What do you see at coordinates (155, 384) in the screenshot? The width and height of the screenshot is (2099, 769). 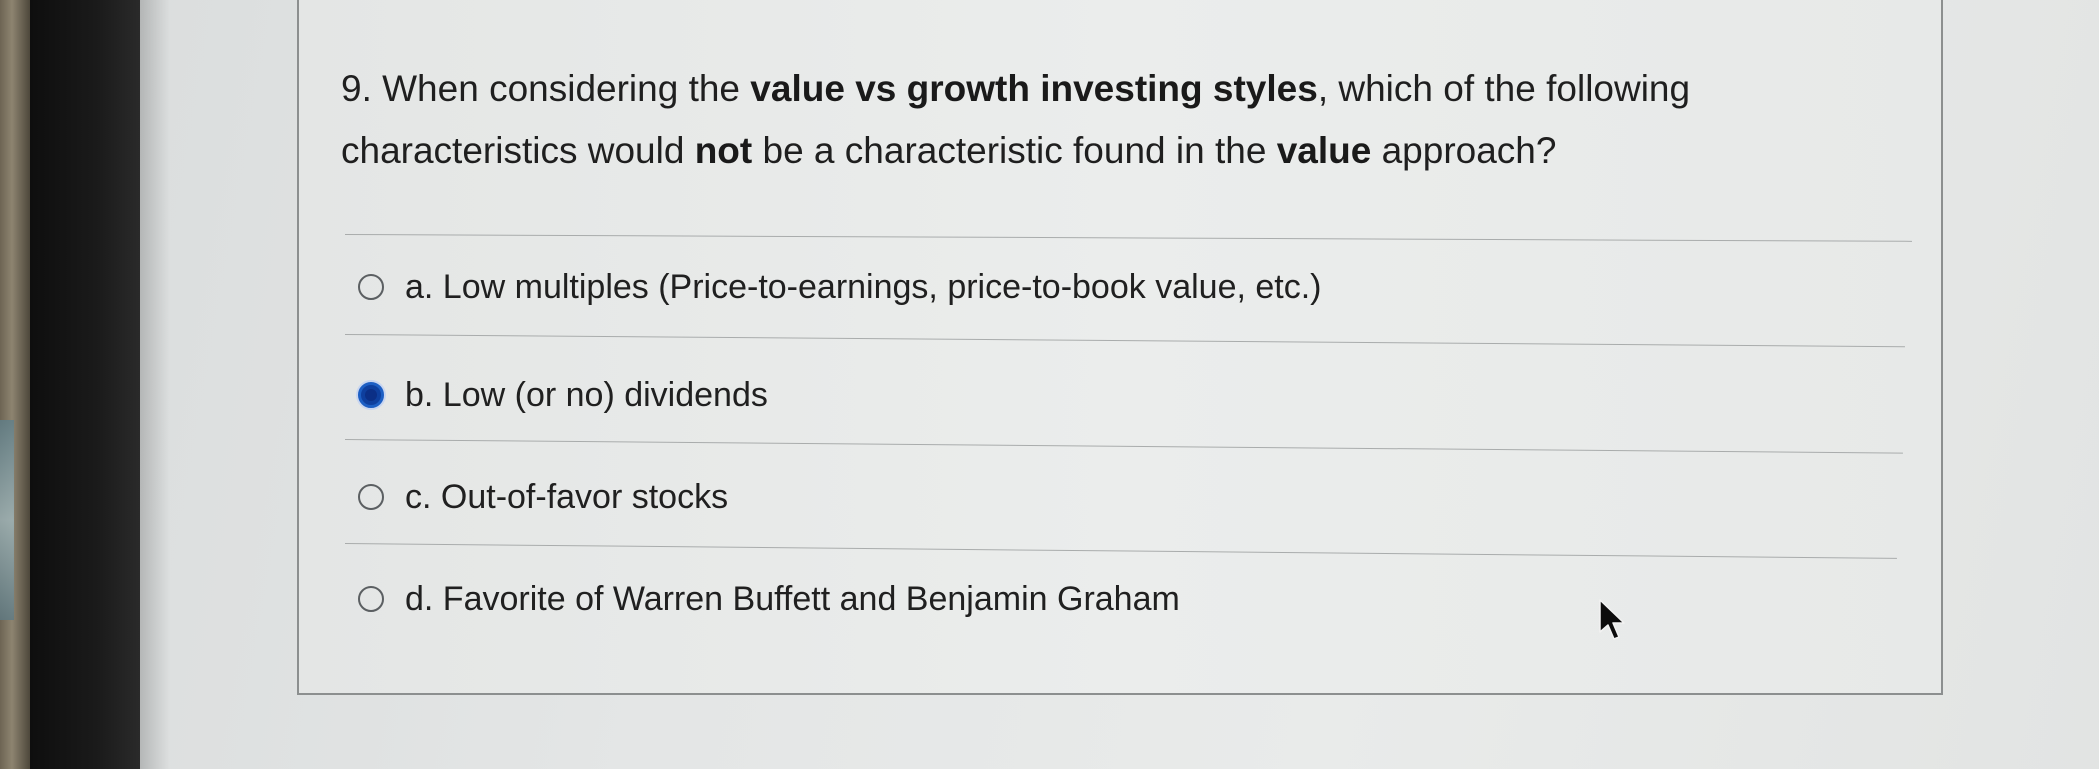 I see `screen-edge-shadow` at bounding box center [155, 384].